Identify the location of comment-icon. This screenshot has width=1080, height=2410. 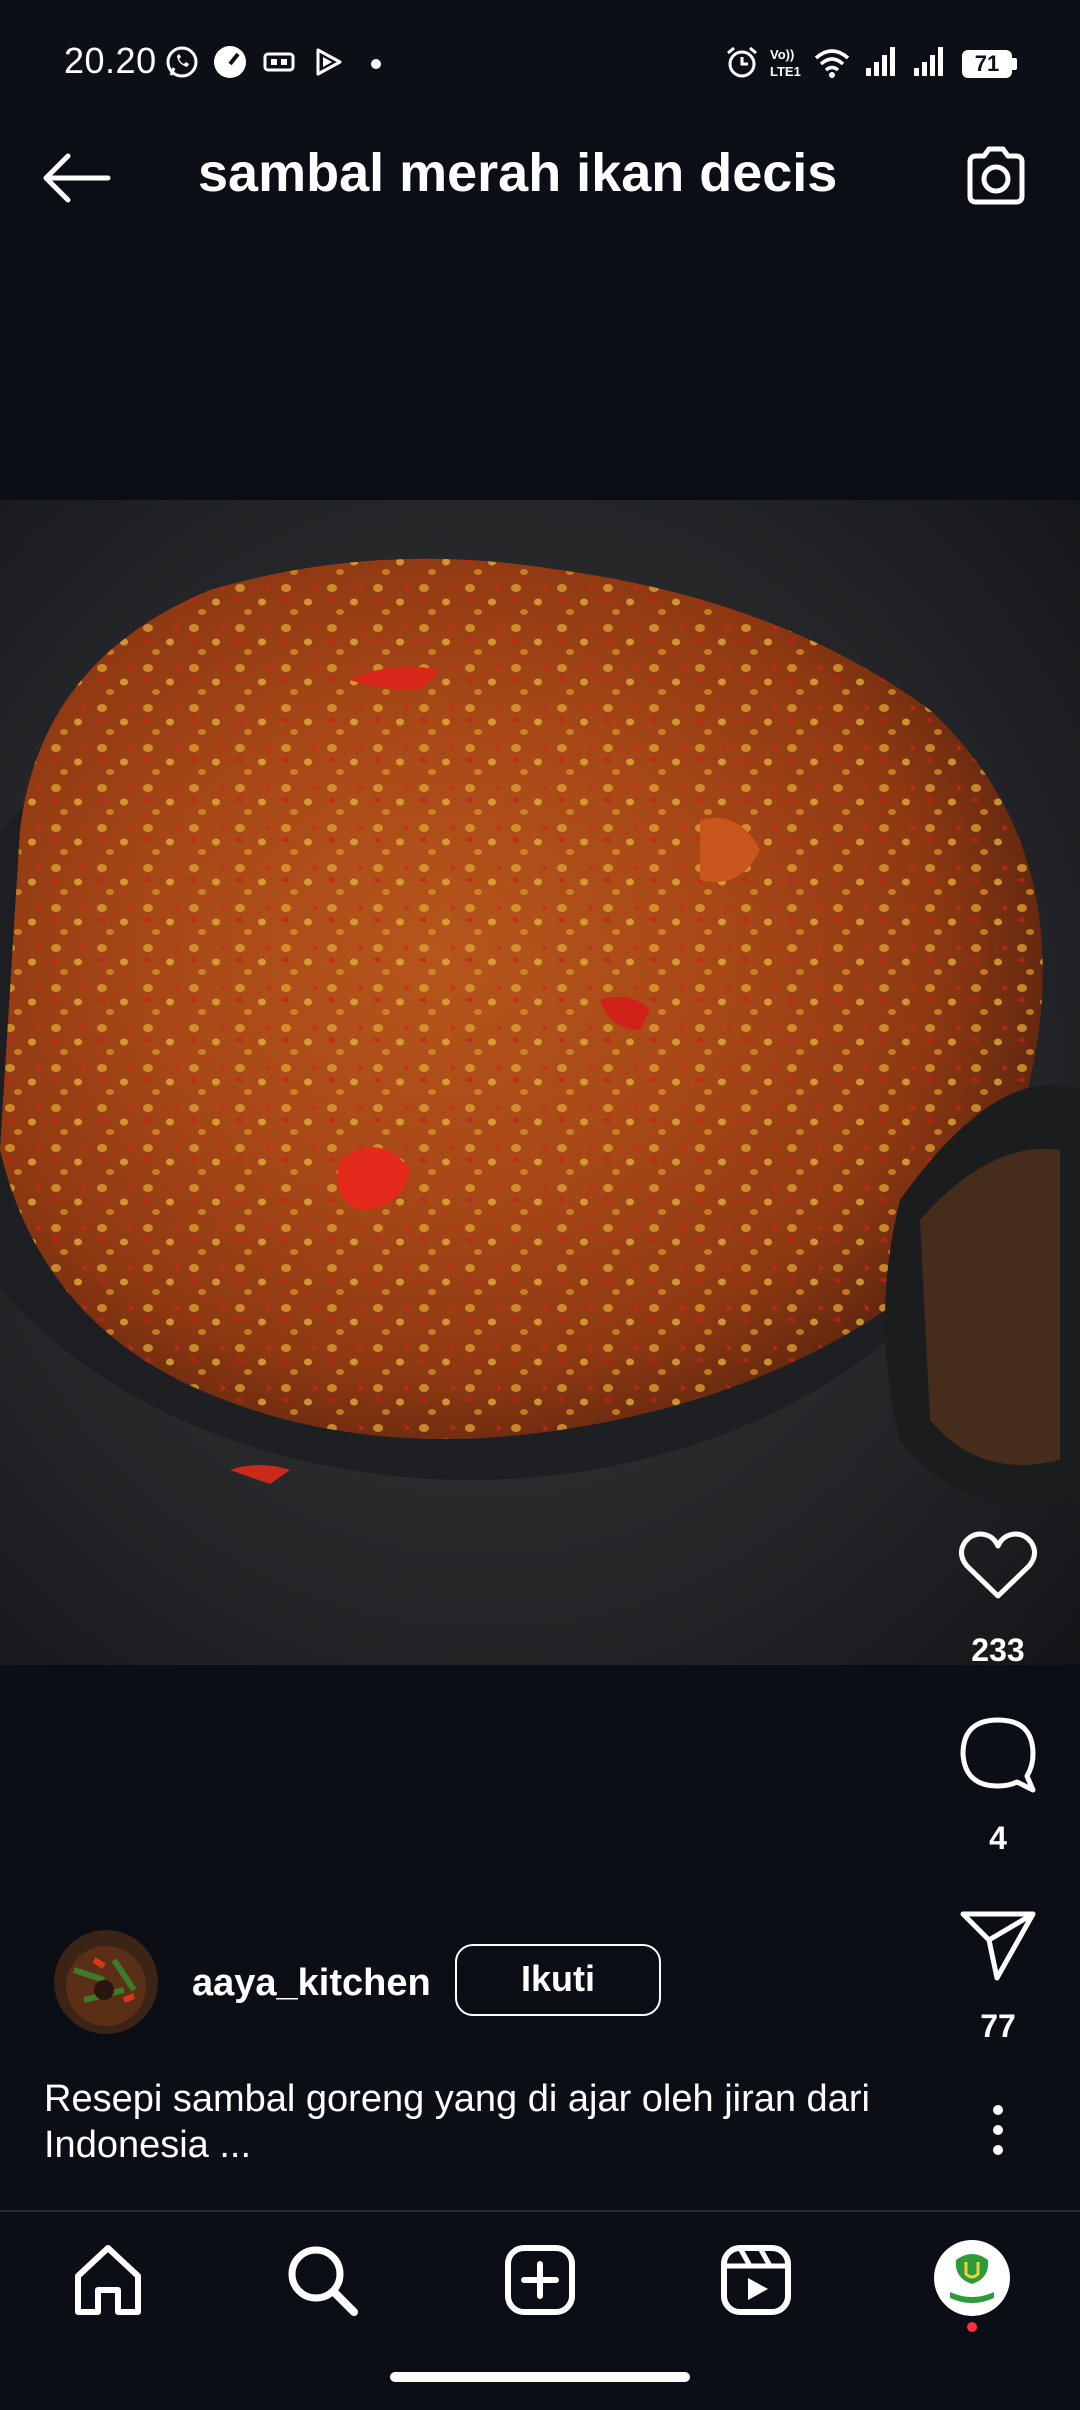
(998, 1754).